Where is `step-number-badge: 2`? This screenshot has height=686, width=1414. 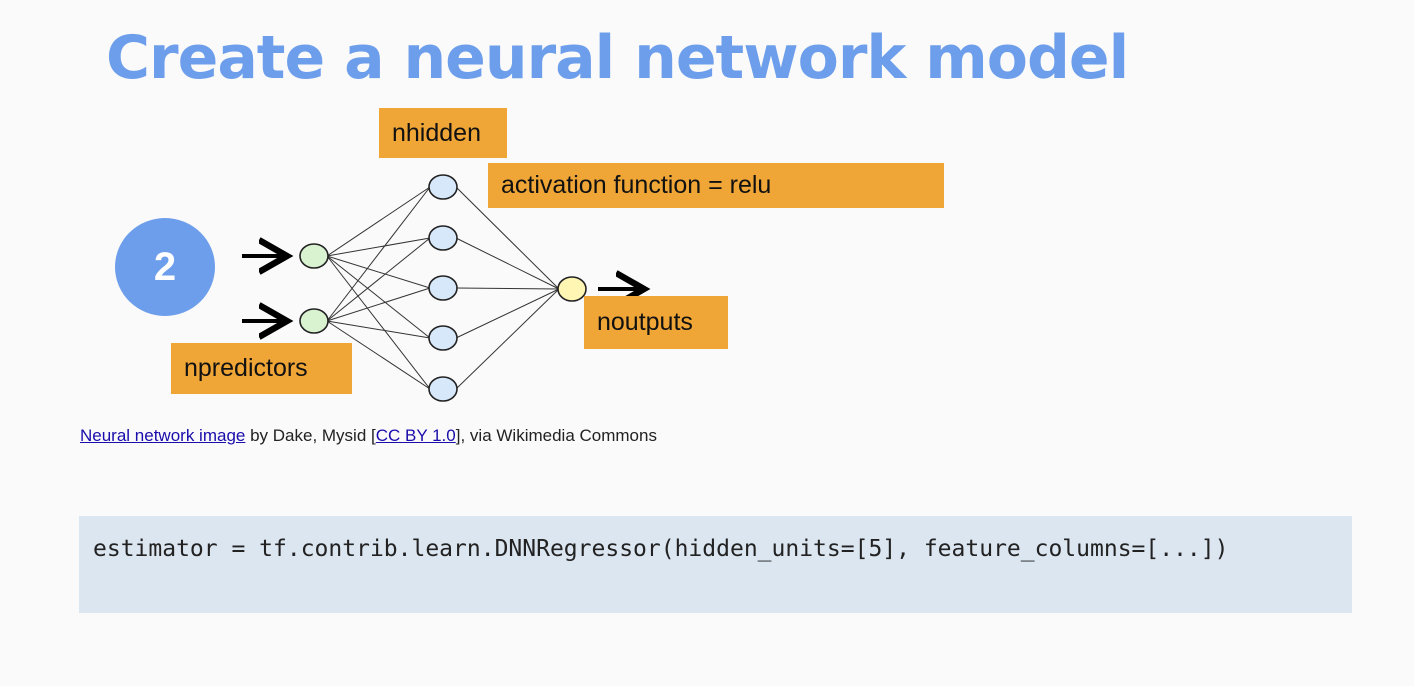
step-number-badge: 2 is located at coordinates (165, 267).